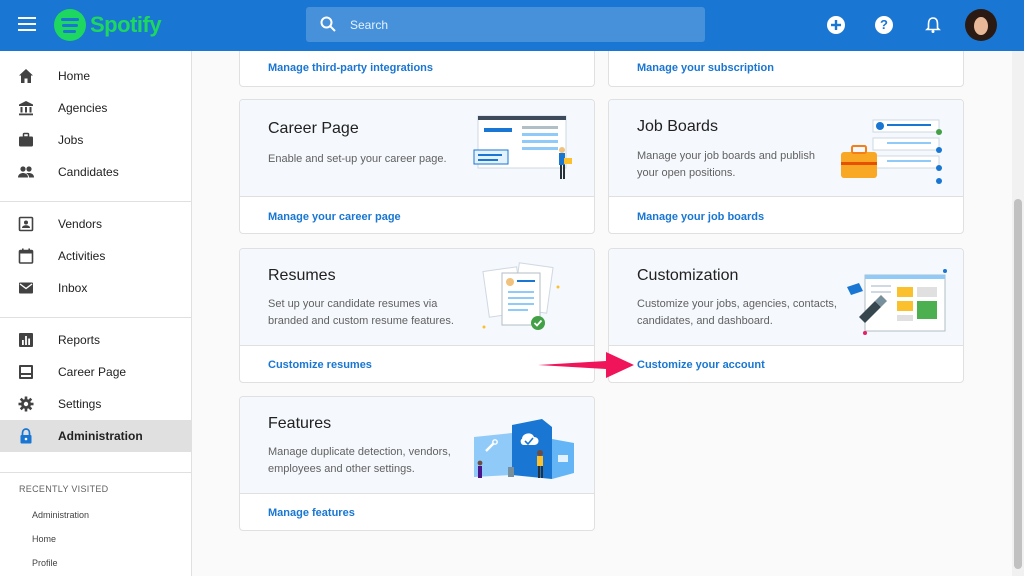 Image resolution: width=1024 pixels, height=576 pixels. I want to click on card-title: Features, so click(300, 423).